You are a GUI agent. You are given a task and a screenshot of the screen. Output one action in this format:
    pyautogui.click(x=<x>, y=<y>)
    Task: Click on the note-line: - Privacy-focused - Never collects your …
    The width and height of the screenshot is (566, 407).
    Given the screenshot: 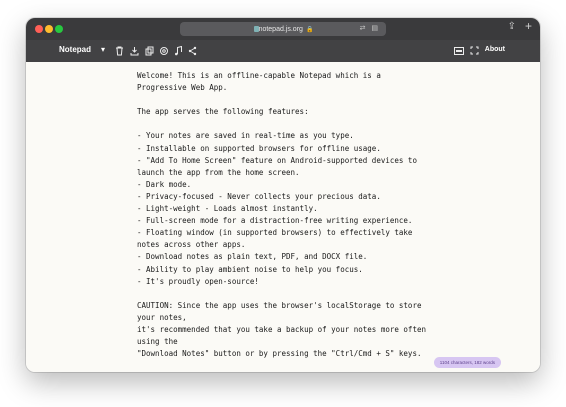 What is the action you would take?
    pyautogui.click(x=259, y=196)
    